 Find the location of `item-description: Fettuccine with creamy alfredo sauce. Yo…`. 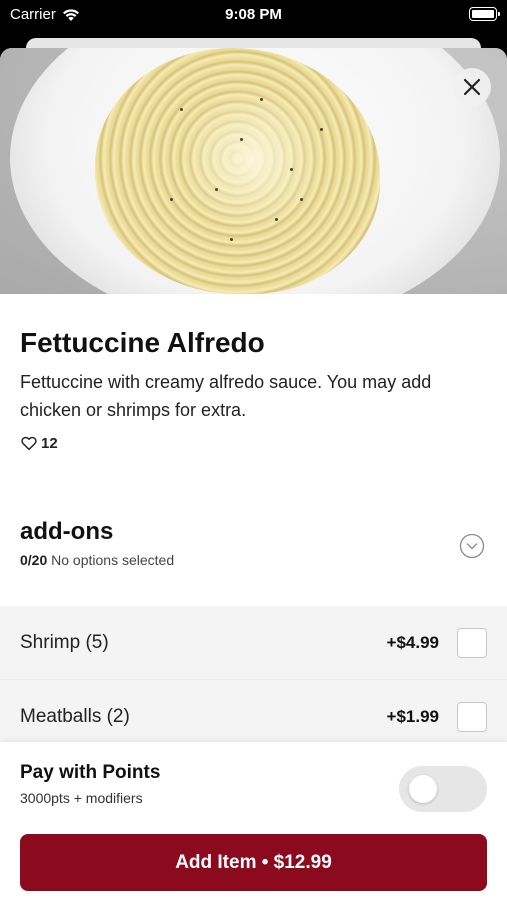

item-description: Fettuccine with creamy alfredo sauce. Yo… is located at coordinates (226, 396).